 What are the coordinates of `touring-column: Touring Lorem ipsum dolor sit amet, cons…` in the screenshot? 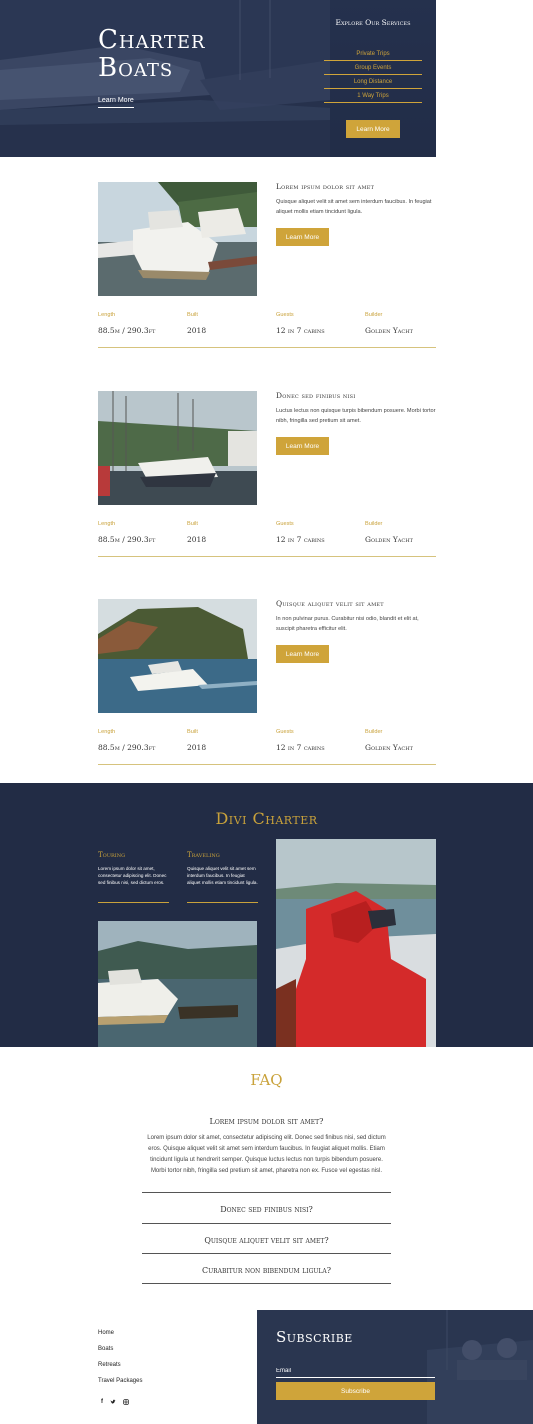 It's located at (133, 877).